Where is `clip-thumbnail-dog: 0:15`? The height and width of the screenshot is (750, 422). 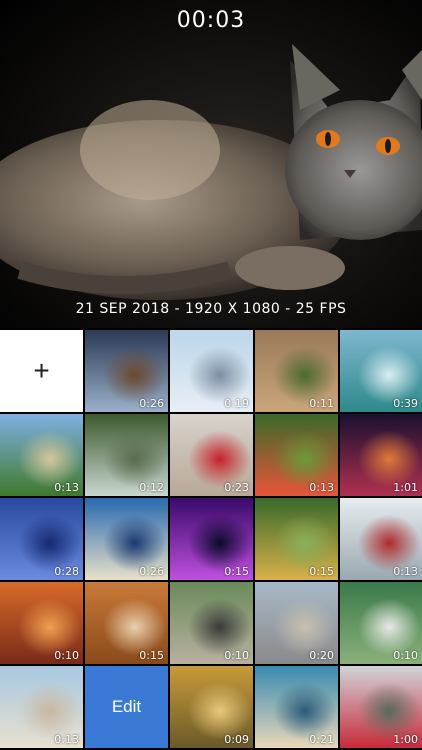 clip-thumbnail-dog: 0:15 is located at coordinates (126, 623).